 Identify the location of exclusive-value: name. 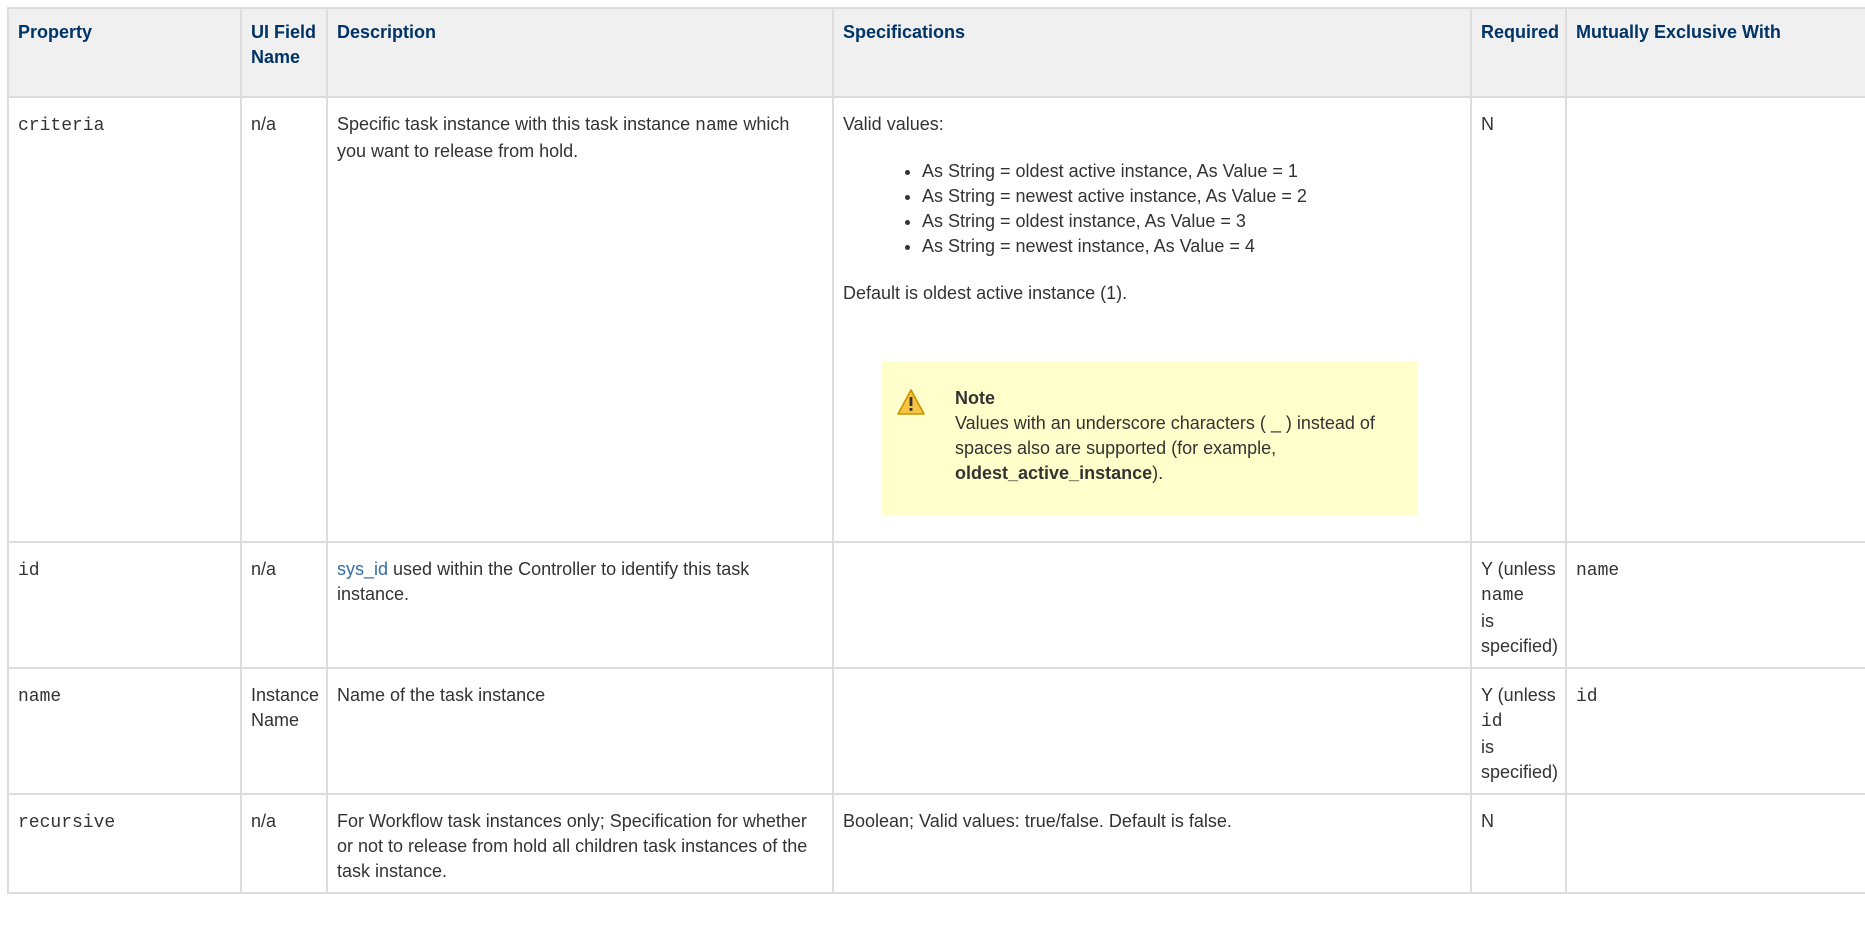
(1598, 571).